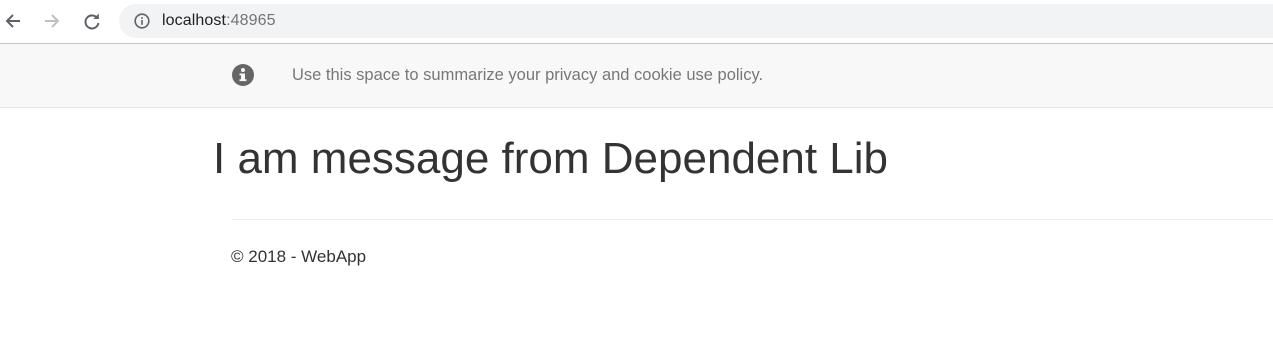 The image size is (1273, 360). Describe the element at coordinates (299, 256) in the screenshot. I see `footer-copyright: © 2018 - WebApp` at that location.